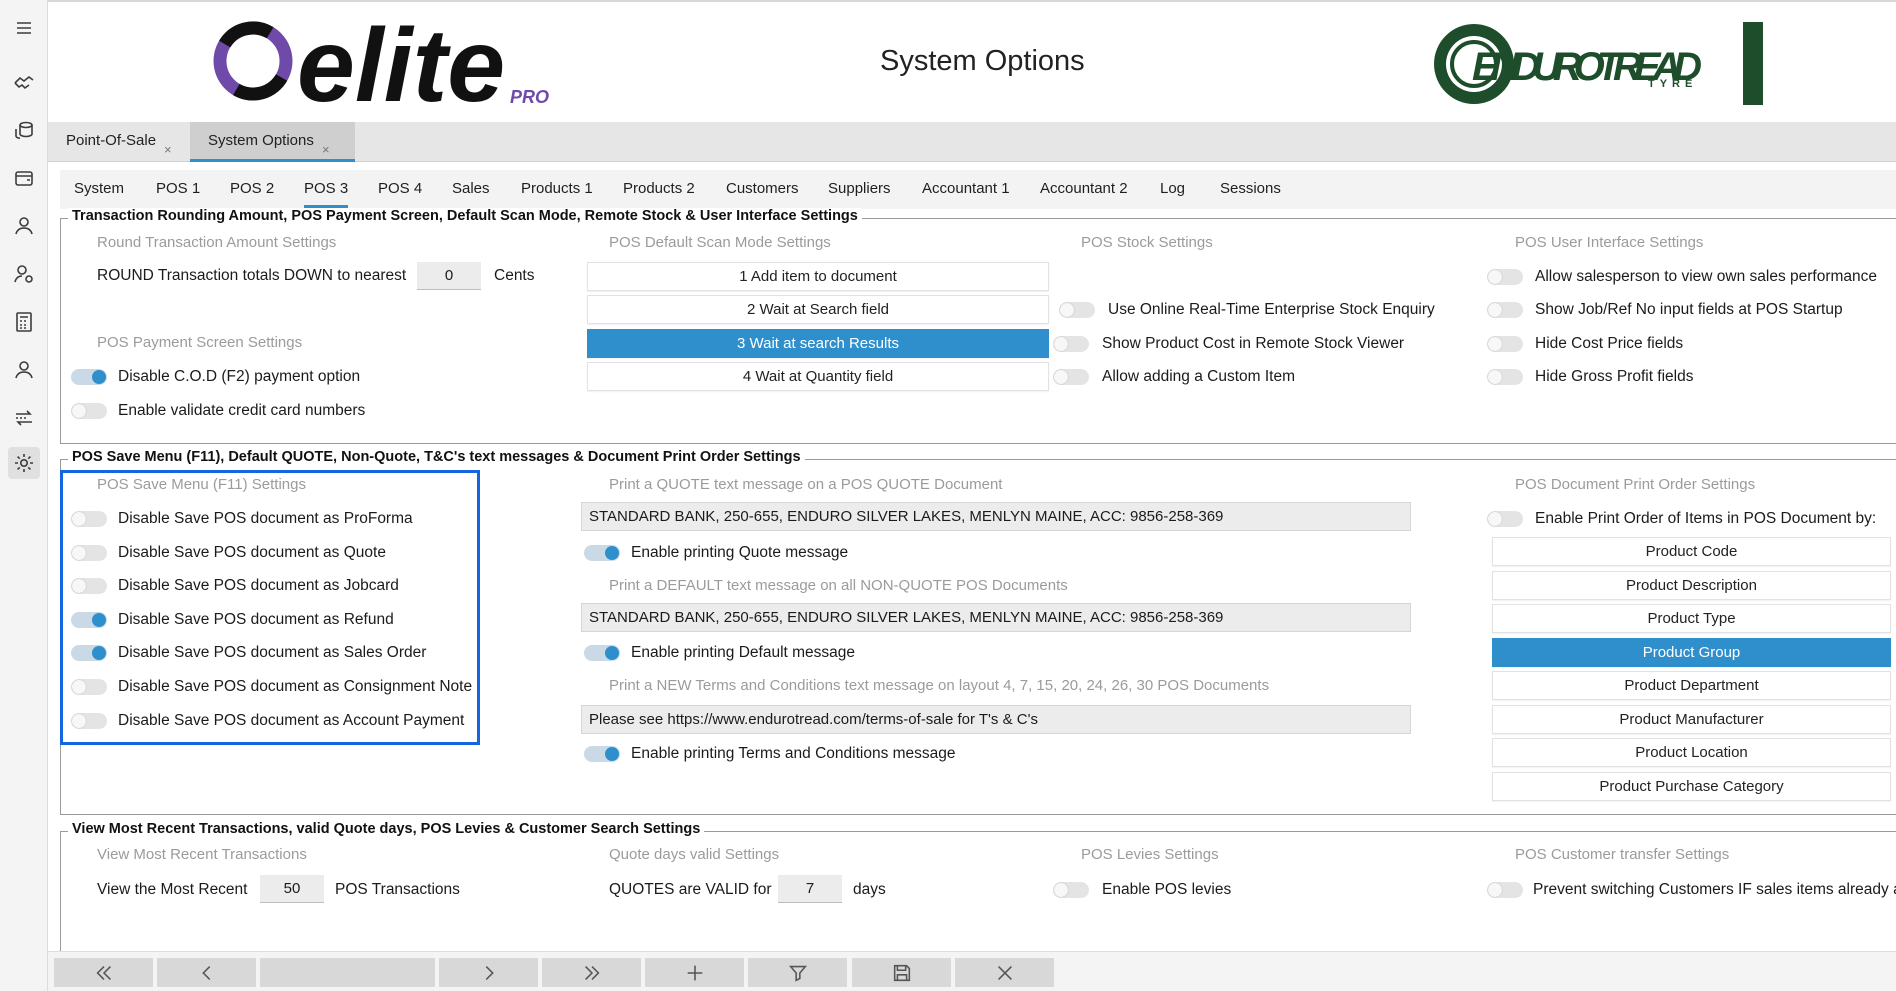 The image size is (1896, 991). I want to click on tab-suppliers: Suppliers, so click(859, 188).